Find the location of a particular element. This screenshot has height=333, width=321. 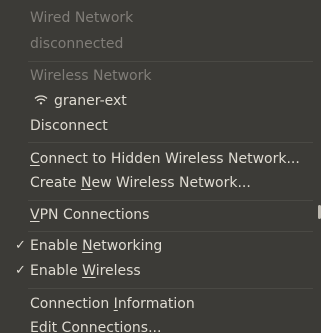

mnemonic-n: N is located at coordinates (86, 183).